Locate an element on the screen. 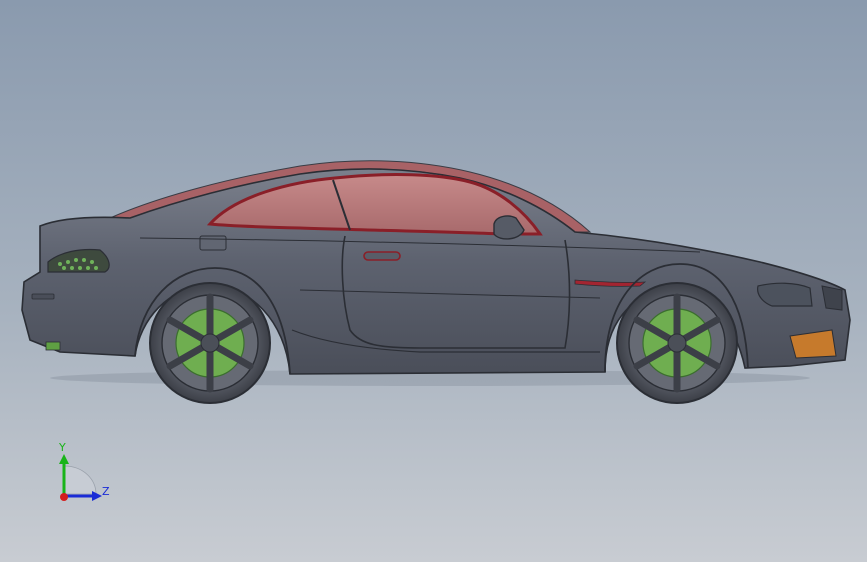  headlight is located at coordinates (785, 294).